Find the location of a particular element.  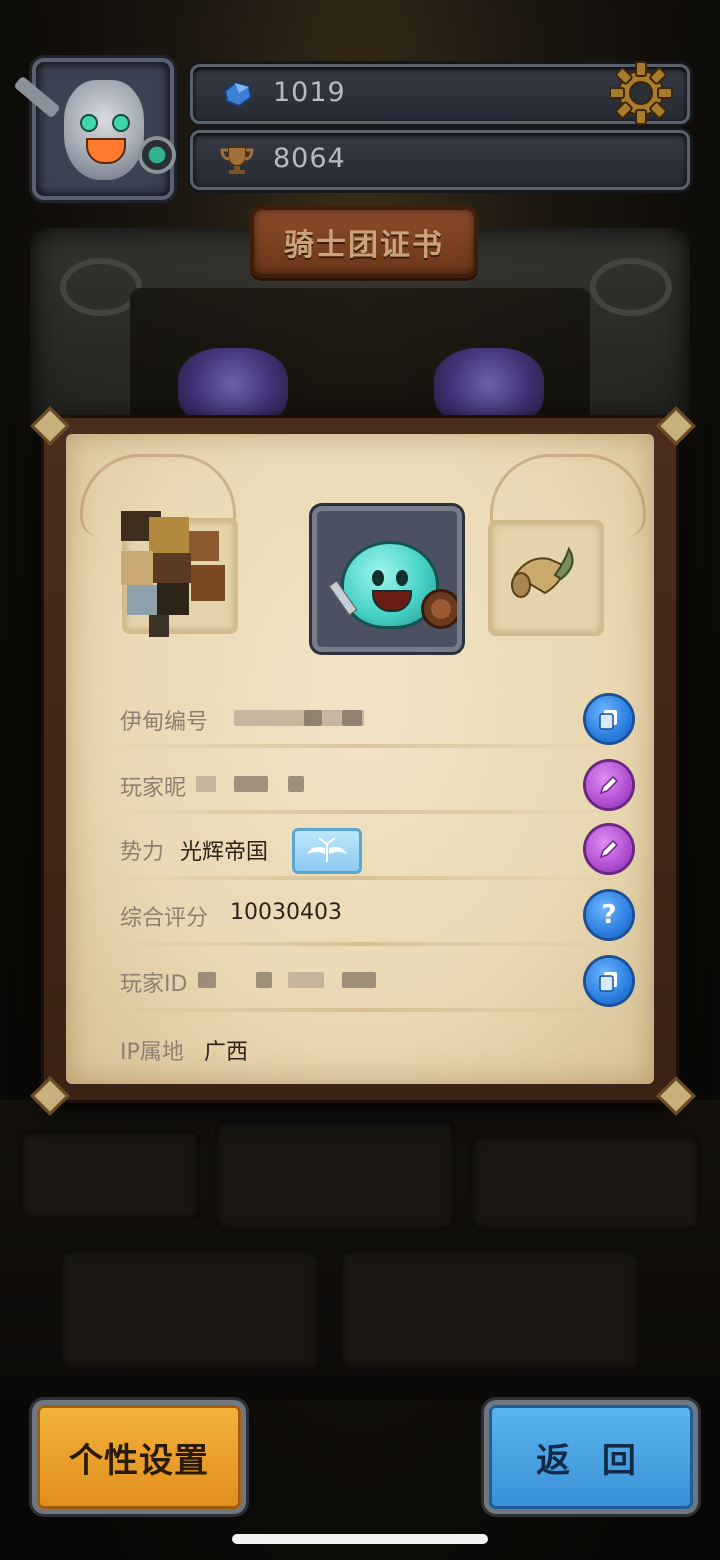

robot-mouth is located at coordinates (106, 151).